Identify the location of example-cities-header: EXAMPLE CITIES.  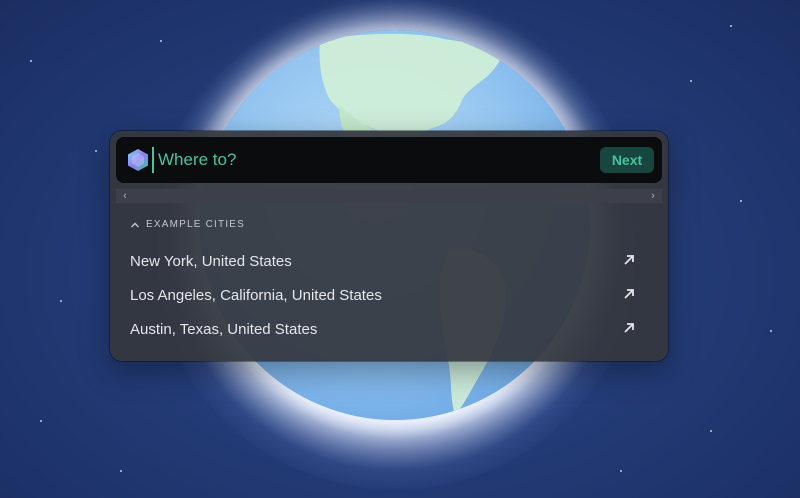
(187, 224).